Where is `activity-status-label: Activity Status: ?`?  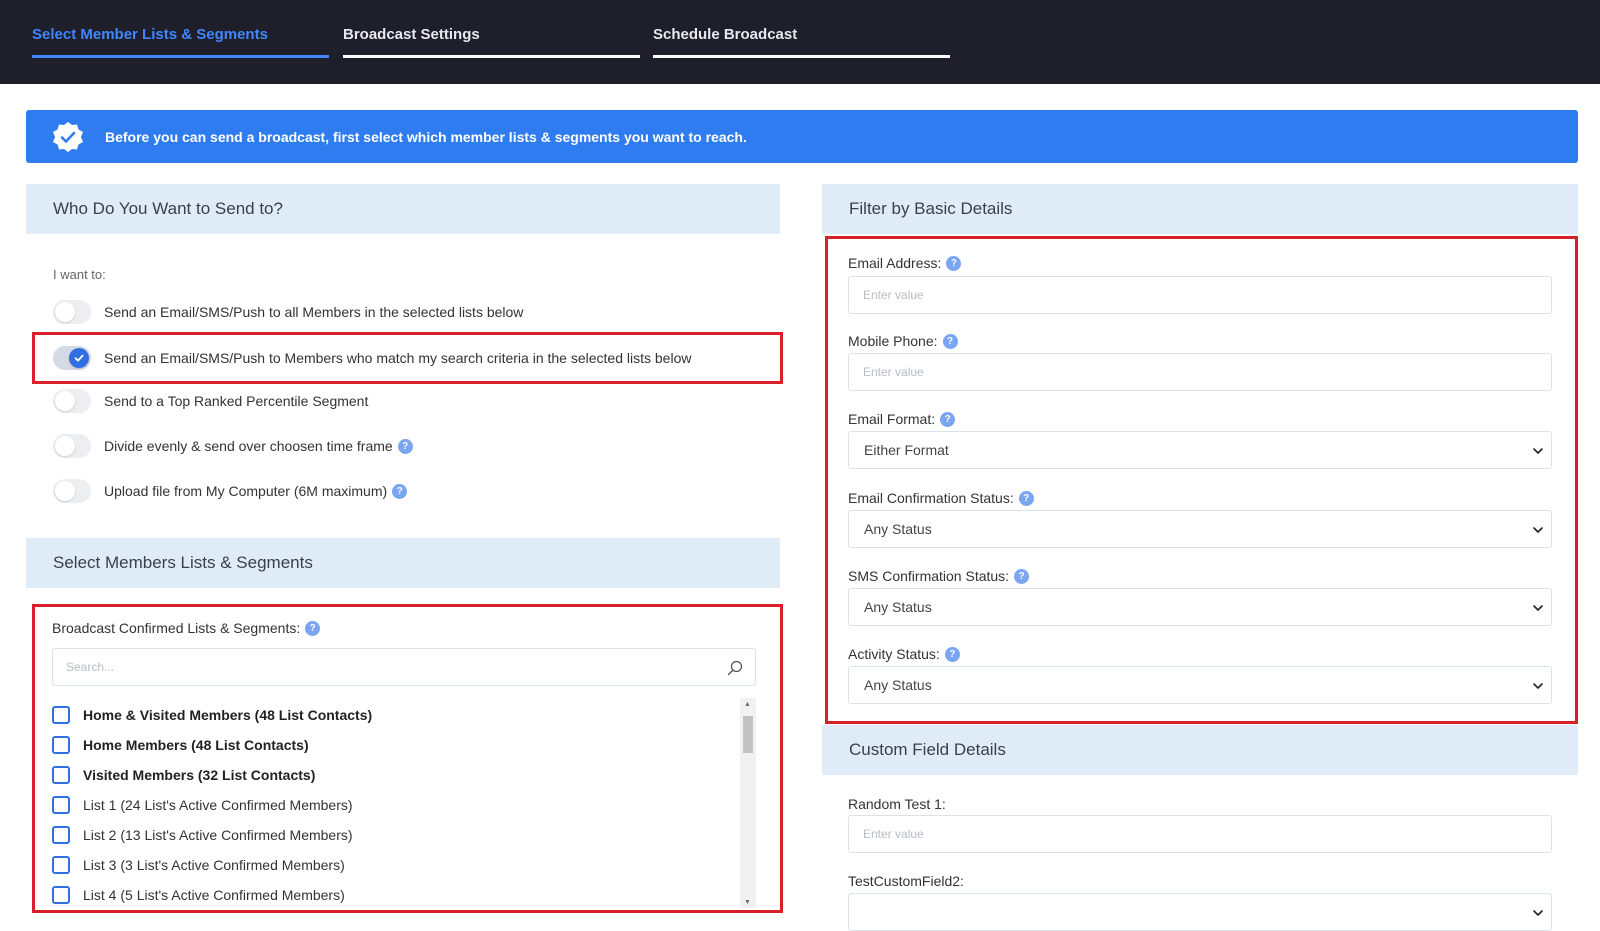 activity-status-label: Activity Status: ? is located at coordinates (904, 654).